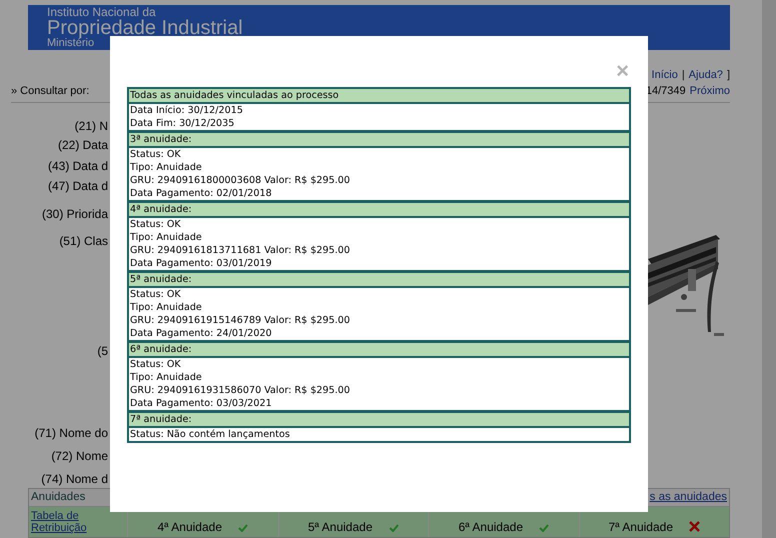 The height and width of the screenshot is (538, 776). What do you see at coordinates (710, 91) in the screenshot?
I see `next-link: Próximo` at bounding box center [710, 91].